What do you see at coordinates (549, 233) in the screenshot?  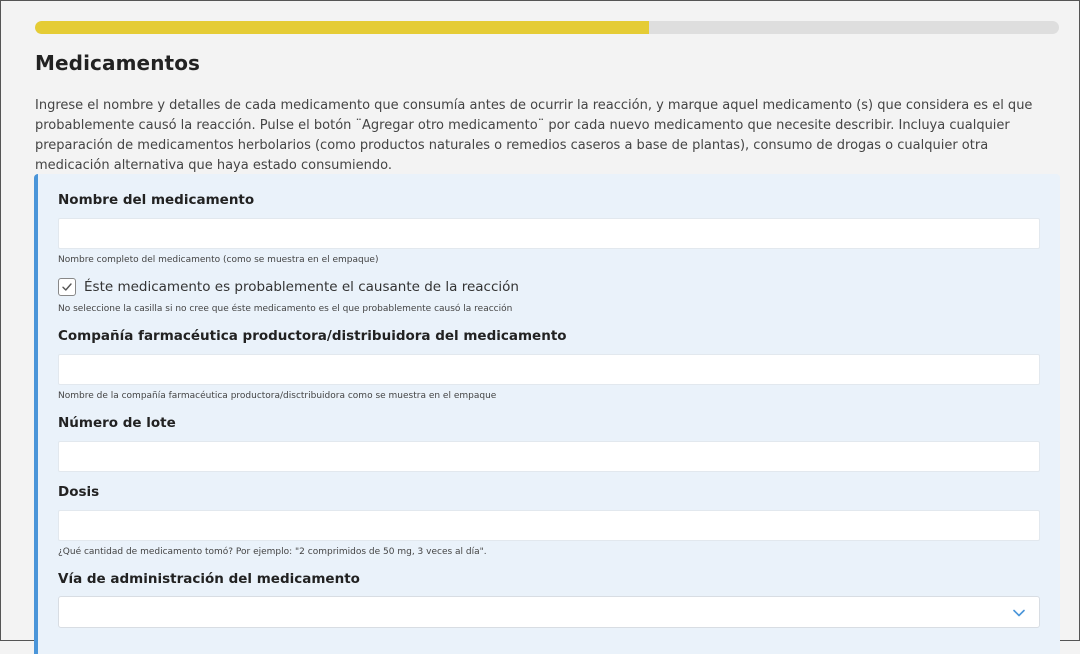 I see `medication-name-input` at bounding box center [549, 233].